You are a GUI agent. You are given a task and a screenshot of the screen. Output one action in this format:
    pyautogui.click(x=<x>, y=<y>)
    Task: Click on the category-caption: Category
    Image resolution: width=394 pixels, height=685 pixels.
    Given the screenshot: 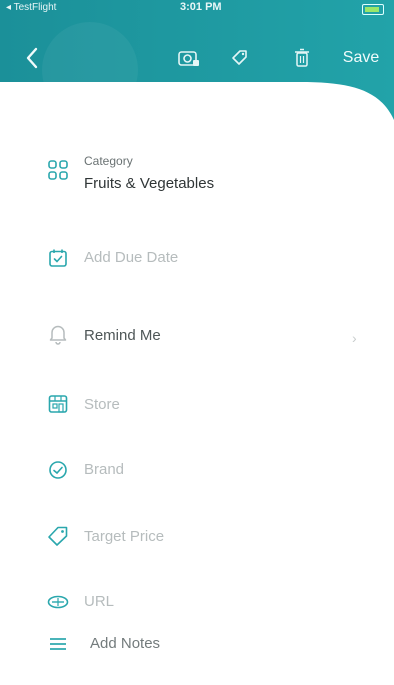 What is the action you would take?
    pyautogui.click(x=108, y=161)
    